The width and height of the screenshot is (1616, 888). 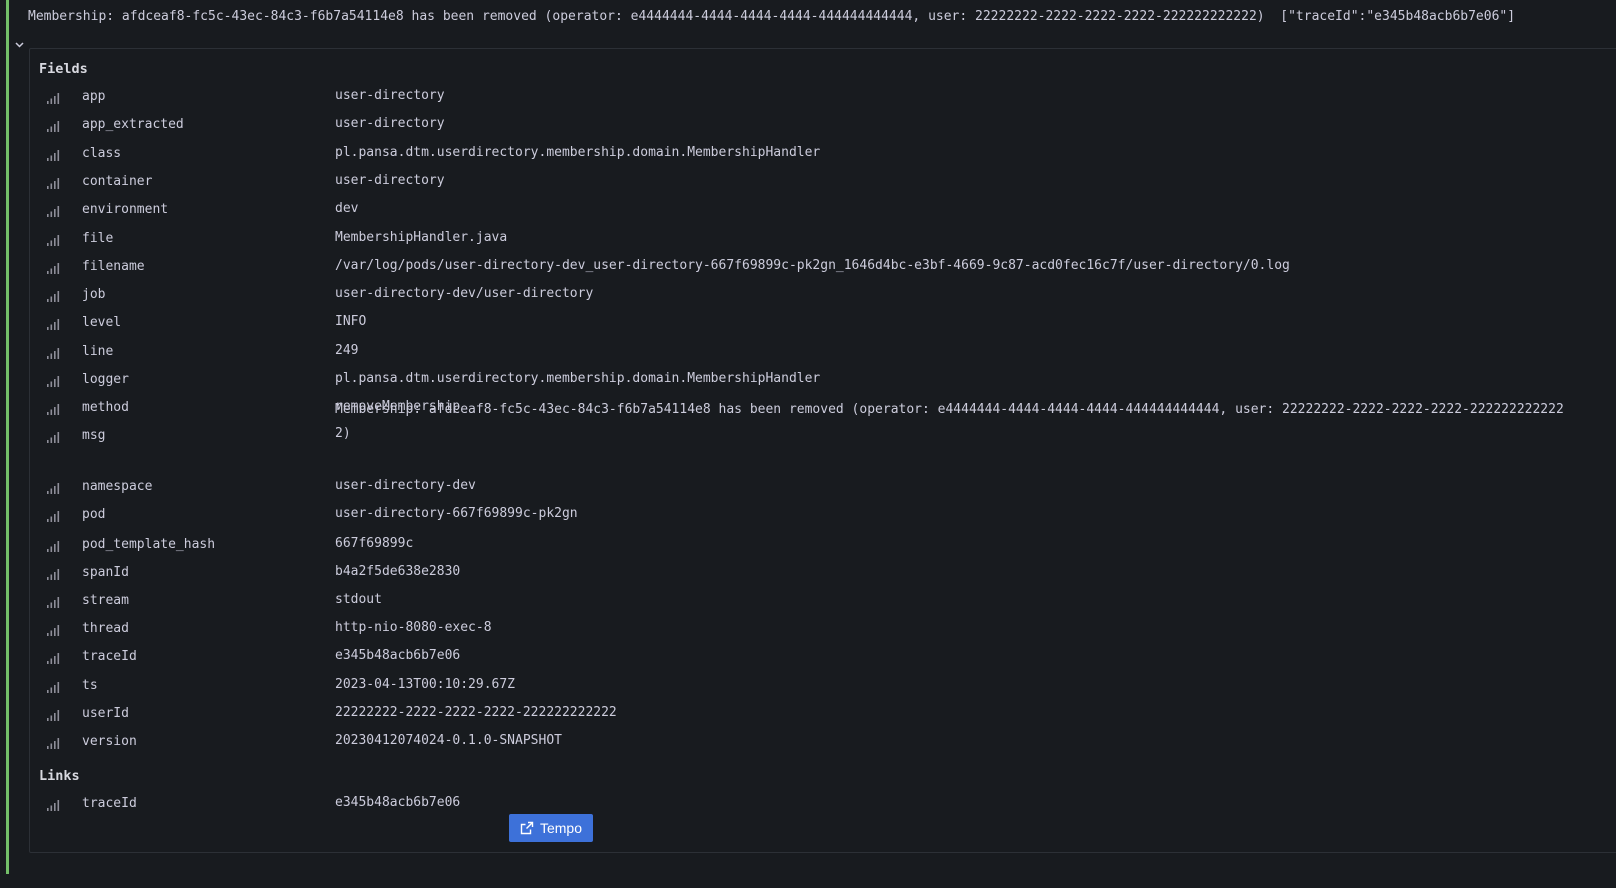 I want to click on field-value: user-directory-667f69899c-pk2gn, so click(x=456, y=513).